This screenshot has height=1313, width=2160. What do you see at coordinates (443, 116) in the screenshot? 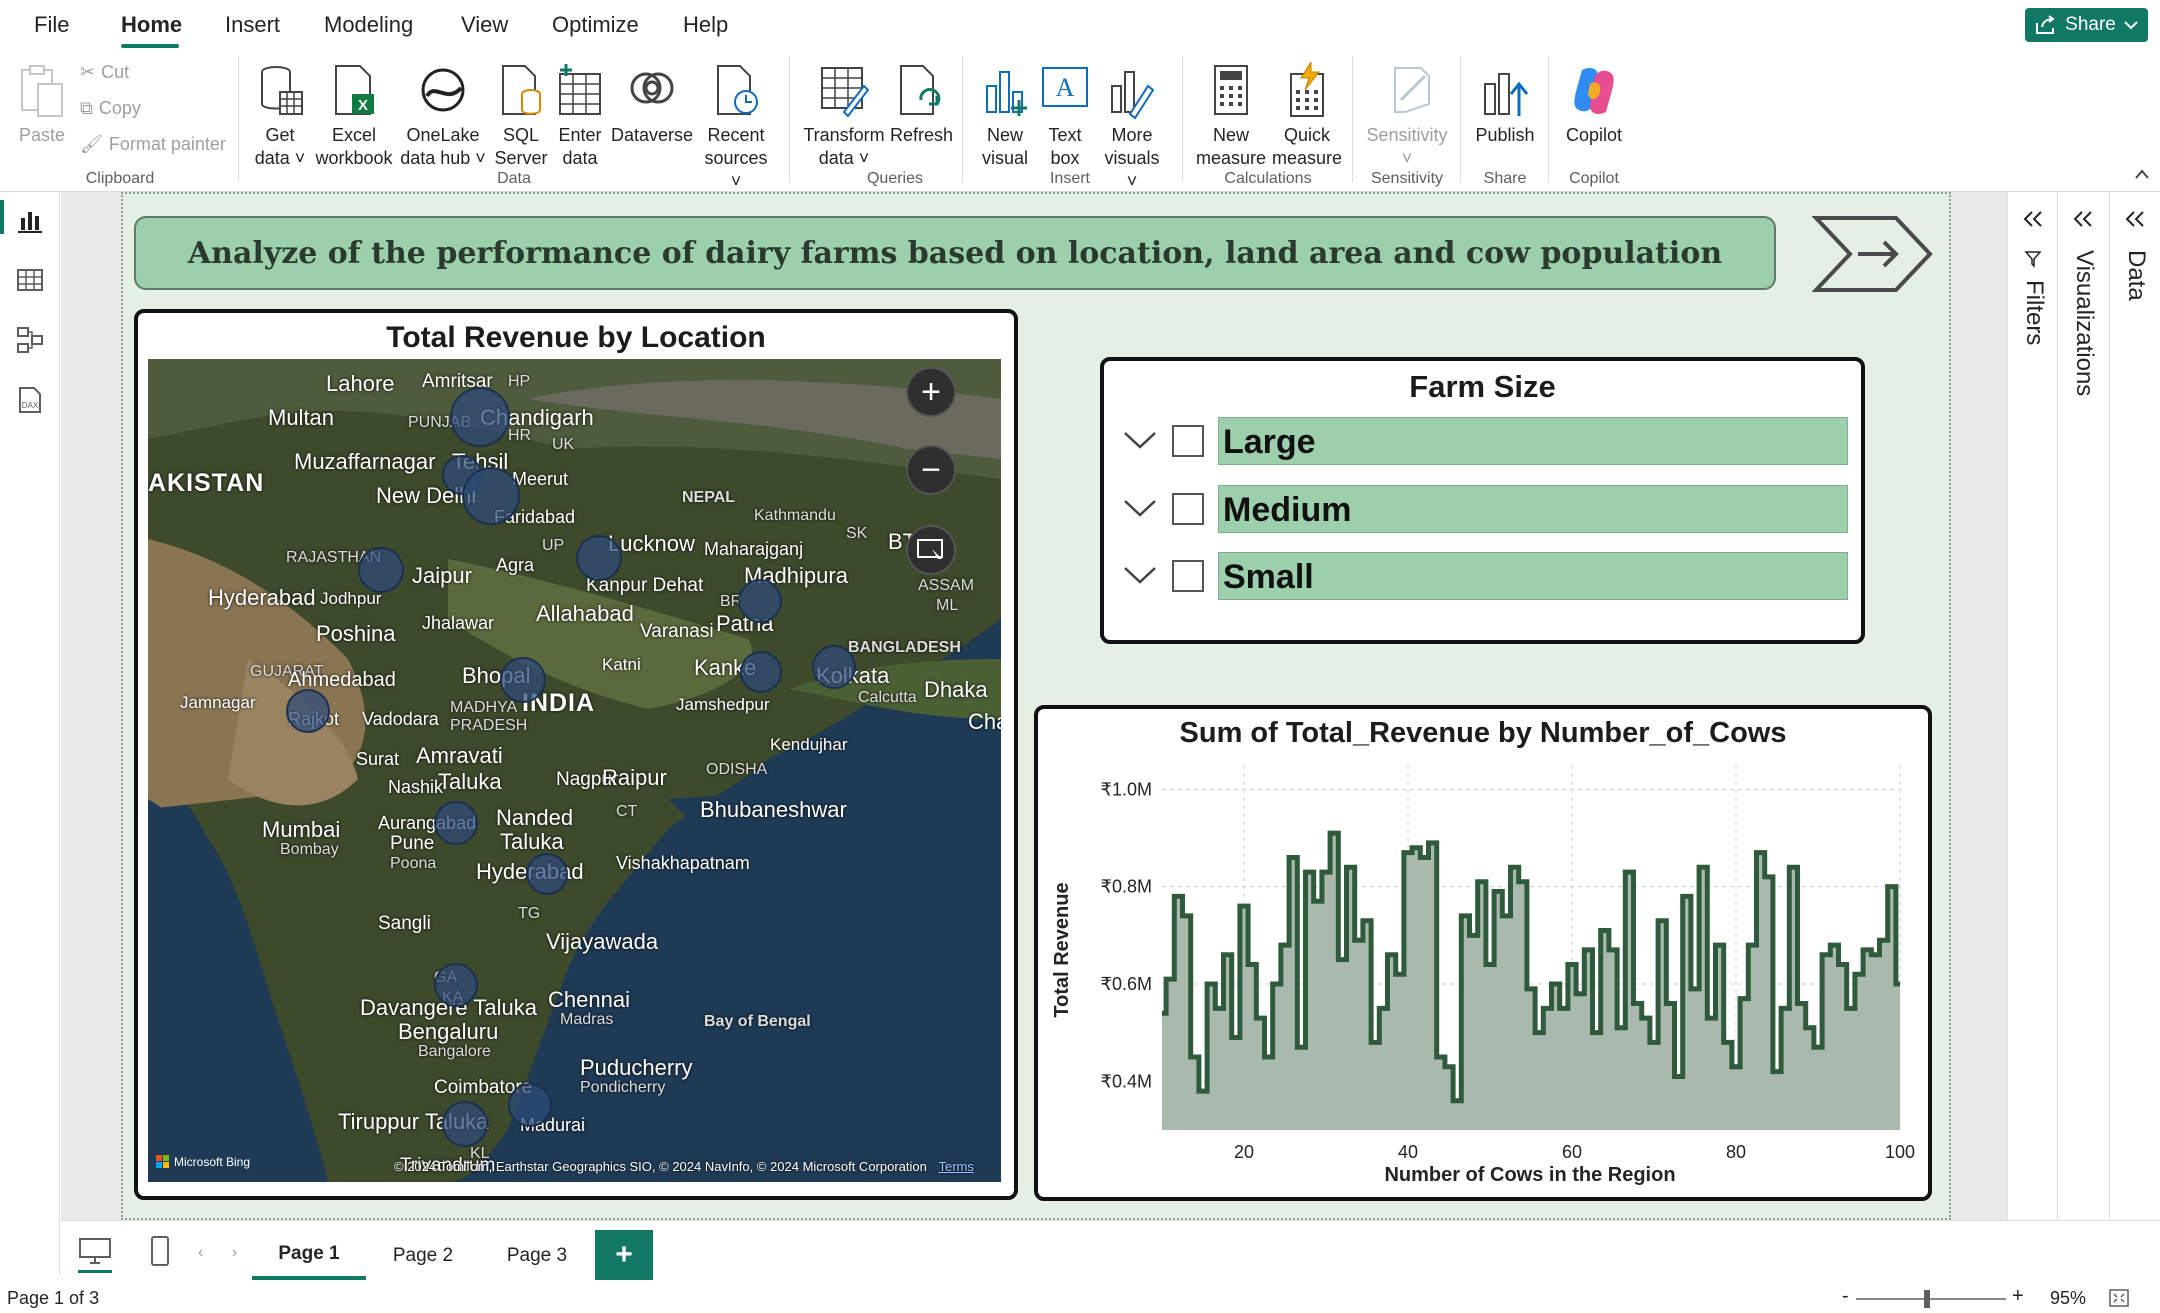
I see `onelake-data-hub-button: OneLake data hub ˅` at bounding box center [443, 116].